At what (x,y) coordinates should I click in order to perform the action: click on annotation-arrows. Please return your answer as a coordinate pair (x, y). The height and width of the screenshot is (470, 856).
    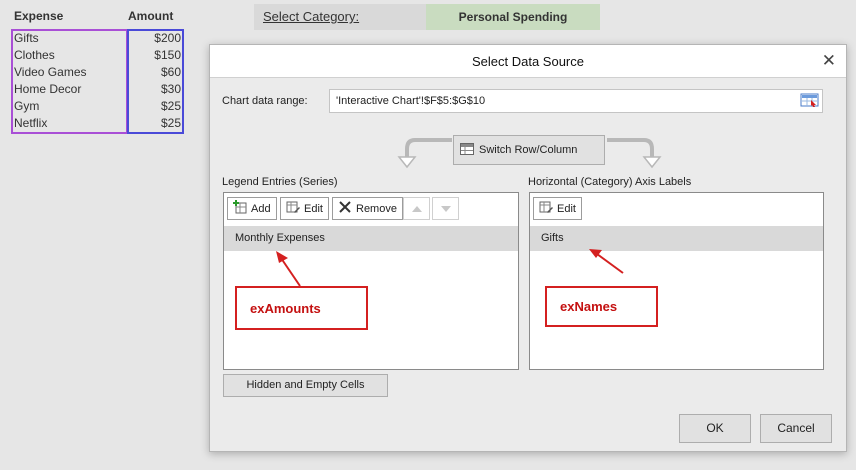
    Looking at the image, I should click on (450, 268).